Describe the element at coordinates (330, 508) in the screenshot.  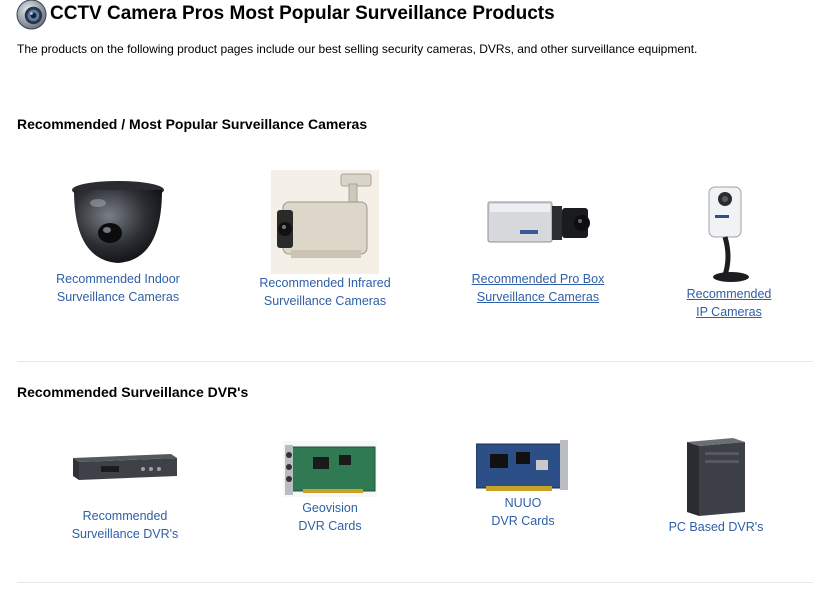
I see `link-line-1: Geovision` at that location.